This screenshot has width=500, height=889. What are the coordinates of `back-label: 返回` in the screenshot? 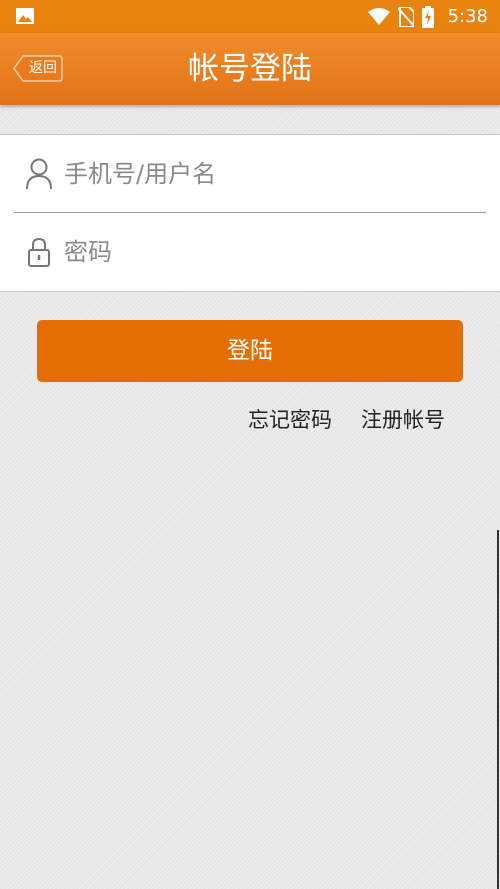 It's located at (43, 68).